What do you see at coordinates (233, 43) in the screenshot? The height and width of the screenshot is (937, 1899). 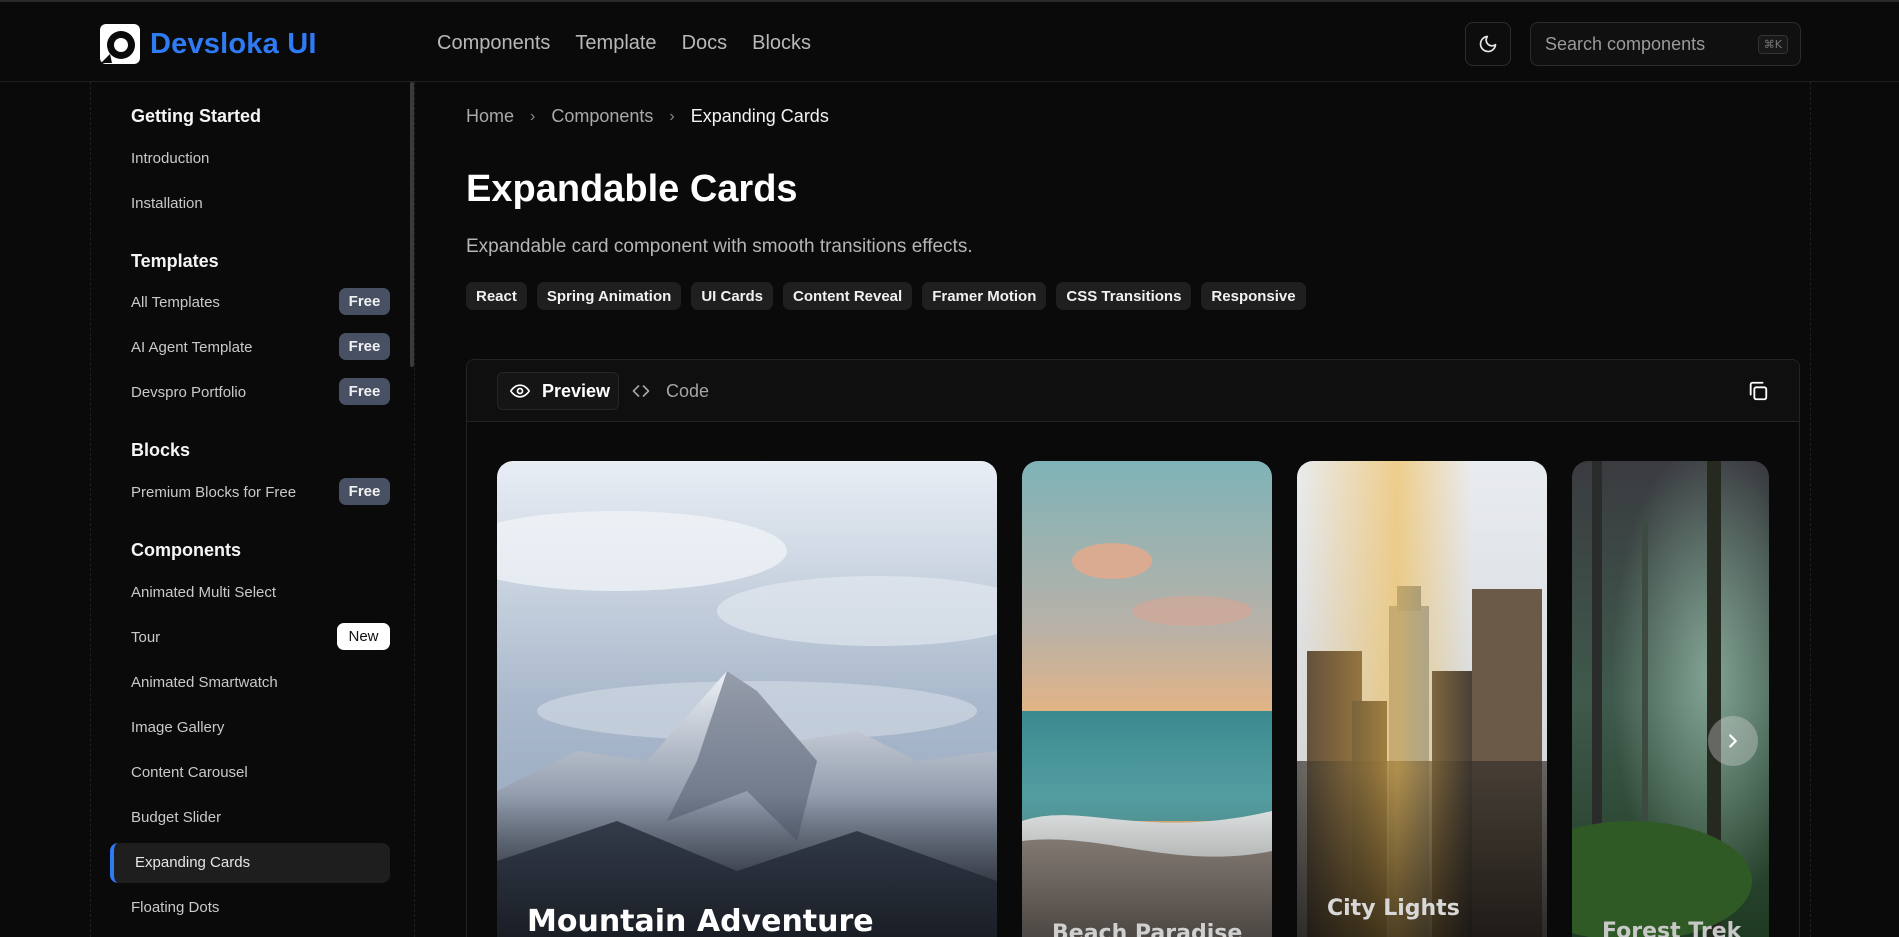 I see `brand-name: Devsloka UI` at bounding box center [233, 43].